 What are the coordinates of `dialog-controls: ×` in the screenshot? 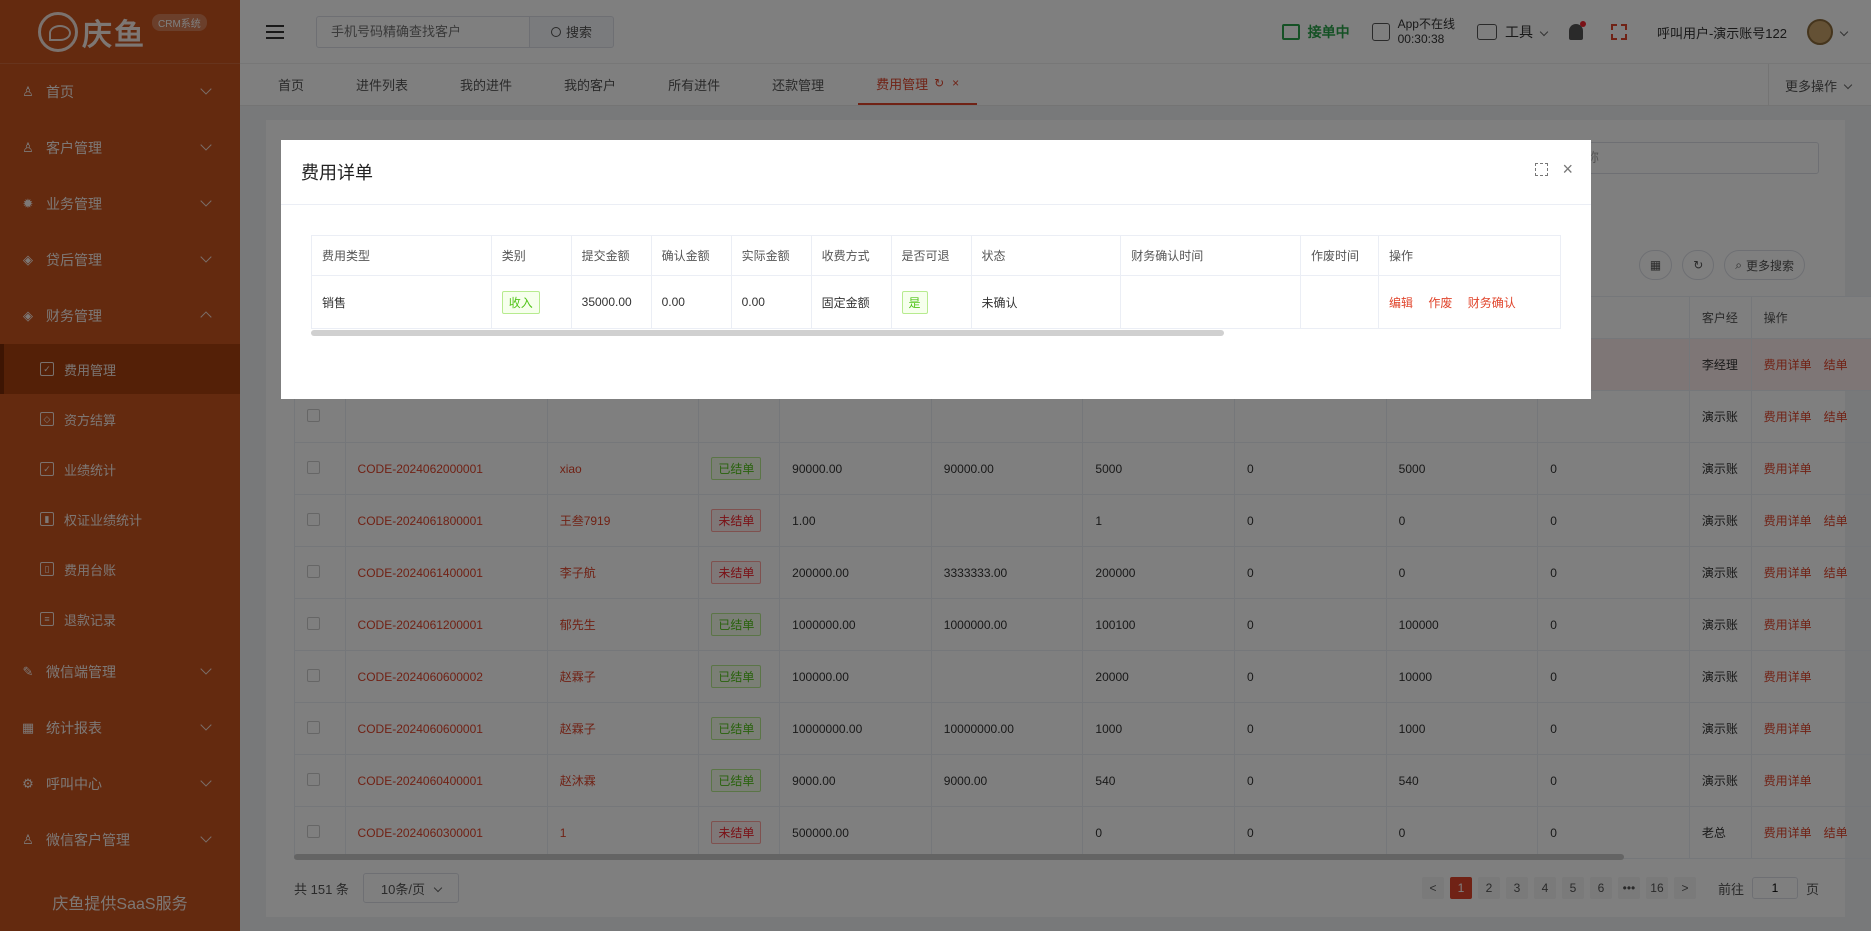 It's located at (1554, 169).